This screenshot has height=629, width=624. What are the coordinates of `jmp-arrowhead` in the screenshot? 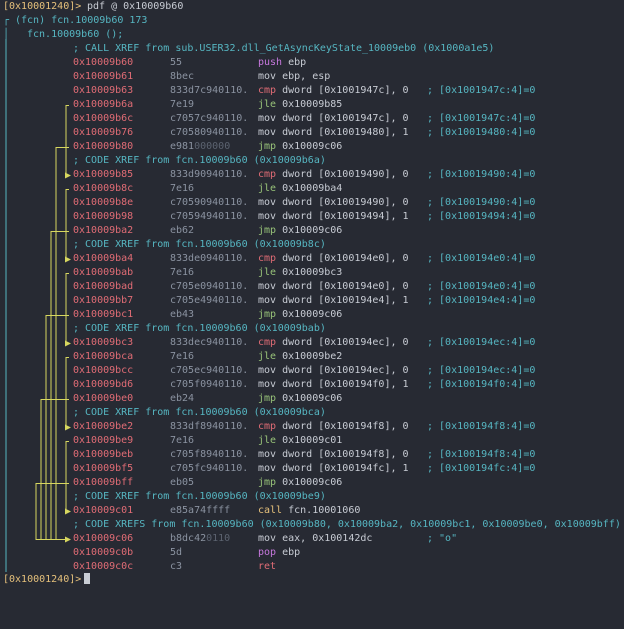 It's located at (68, 539).